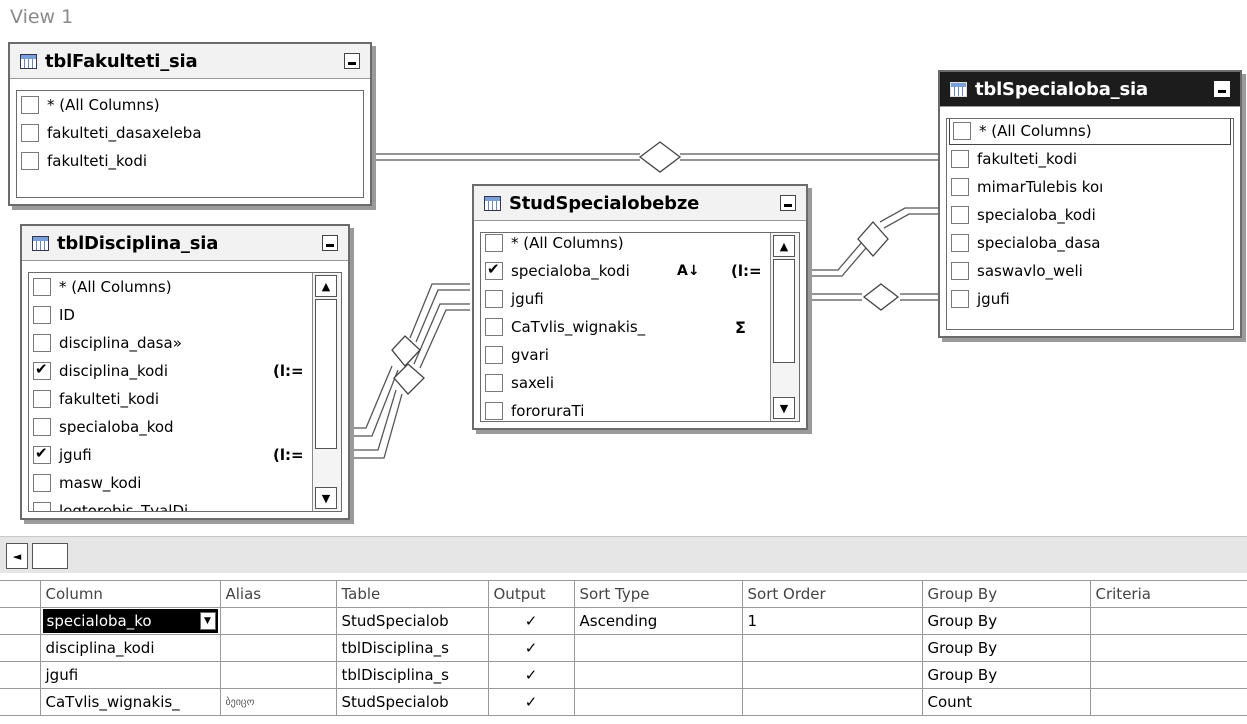 This screenshot has height=724, width=1247. I want to click on column-cell: specialoba_ko ▼, so click(130, 621).